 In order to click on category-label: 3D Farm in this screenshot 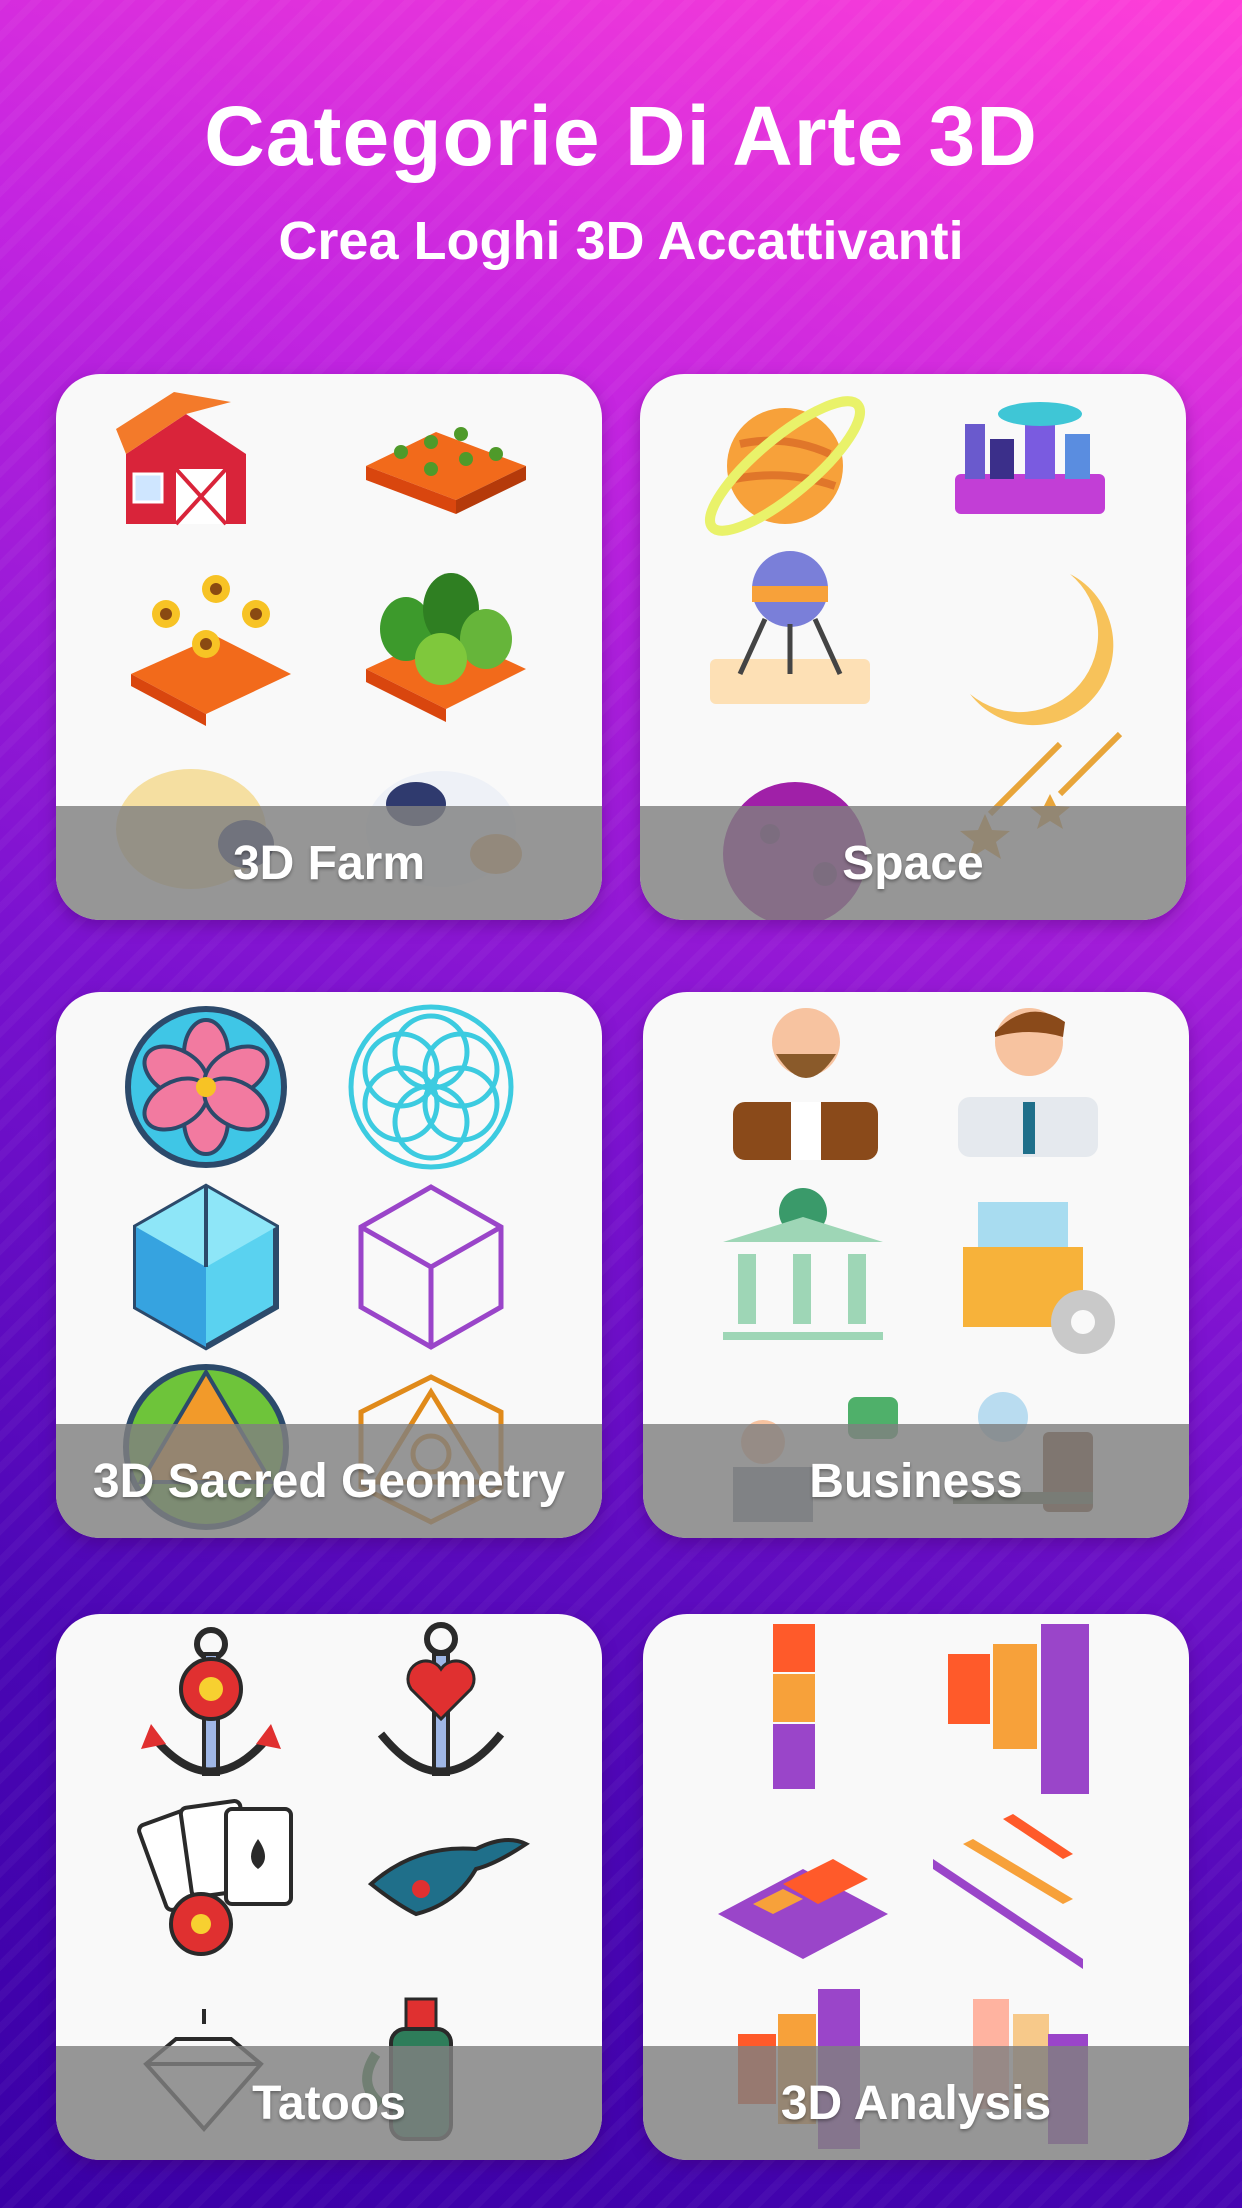, I will do `click(329, 863)`.